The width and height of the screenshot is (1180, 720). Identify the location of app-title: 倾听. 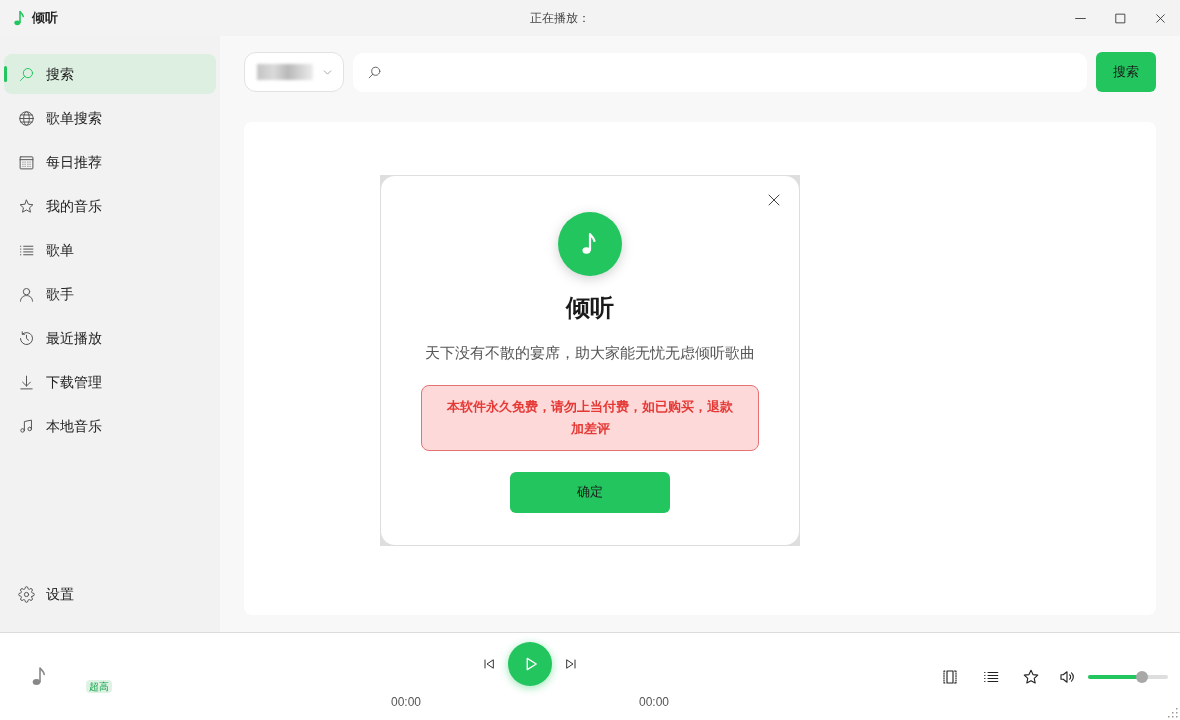
(45, 18).